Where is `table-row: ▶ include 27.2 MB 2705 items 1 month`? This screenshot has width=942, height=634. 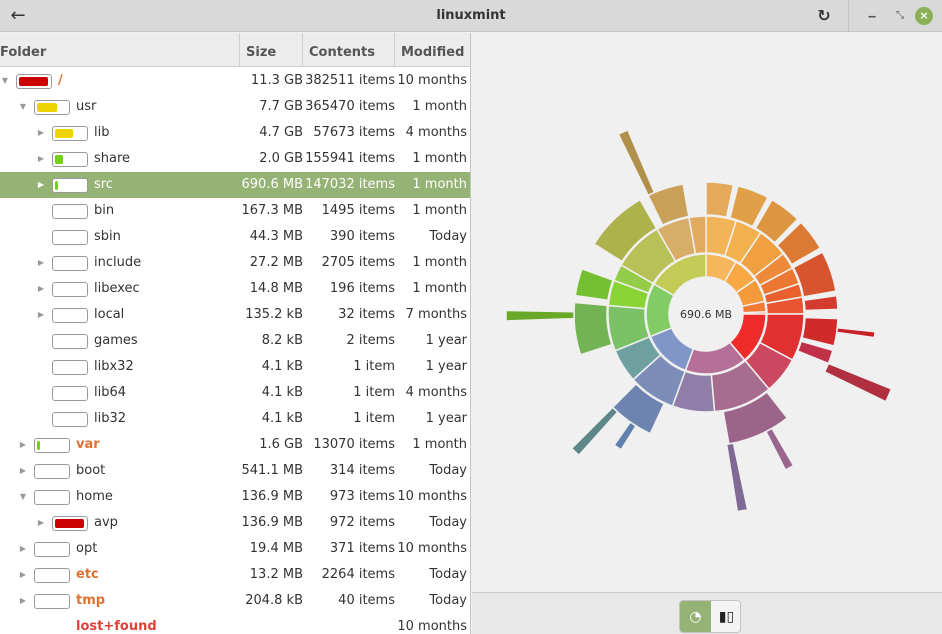 table-row: ▶ include 27.2 MB 2705 items 1 month is located at coordinates (235, 263).